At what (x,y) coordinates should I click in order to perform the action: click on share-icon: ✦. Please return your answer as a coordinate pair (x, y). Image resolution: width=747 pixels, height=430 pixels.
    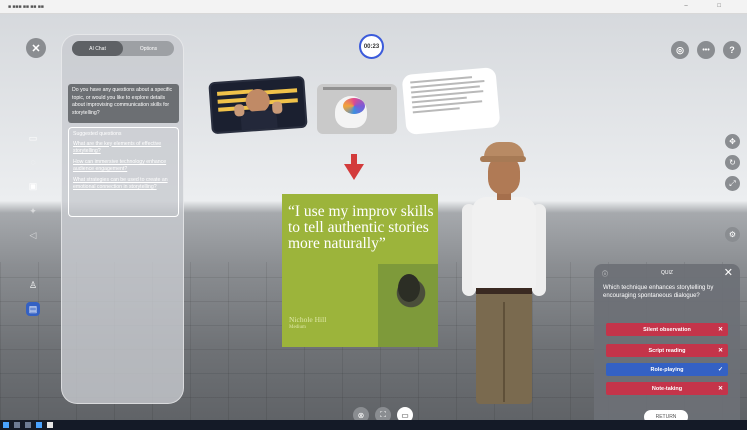
    Looking at the image, I should click on (33, 211).